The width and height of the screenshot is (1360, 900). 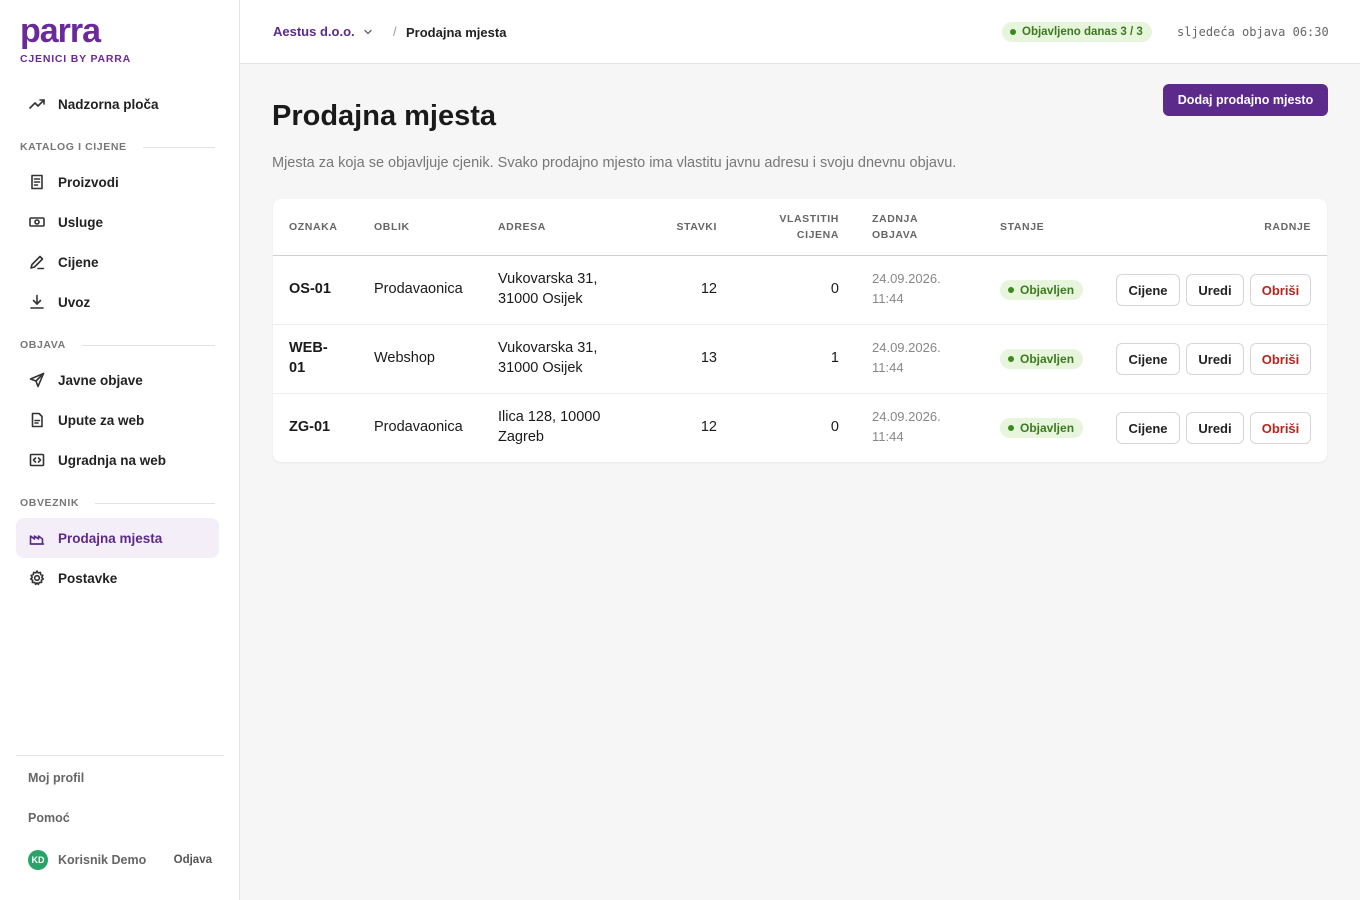 I want to click on sidebar-item-dashboard: Nadzorna ploča, so click(x=117, y=104).